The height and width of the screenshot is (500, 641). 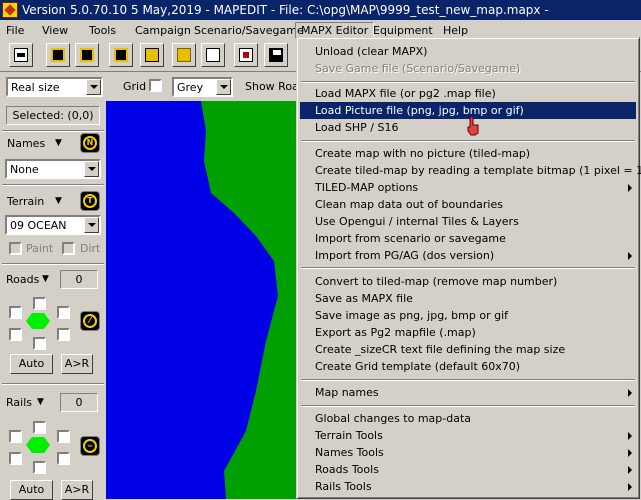 I want to click on road-direction-sw-checkbox, so click(x=15, y=334).